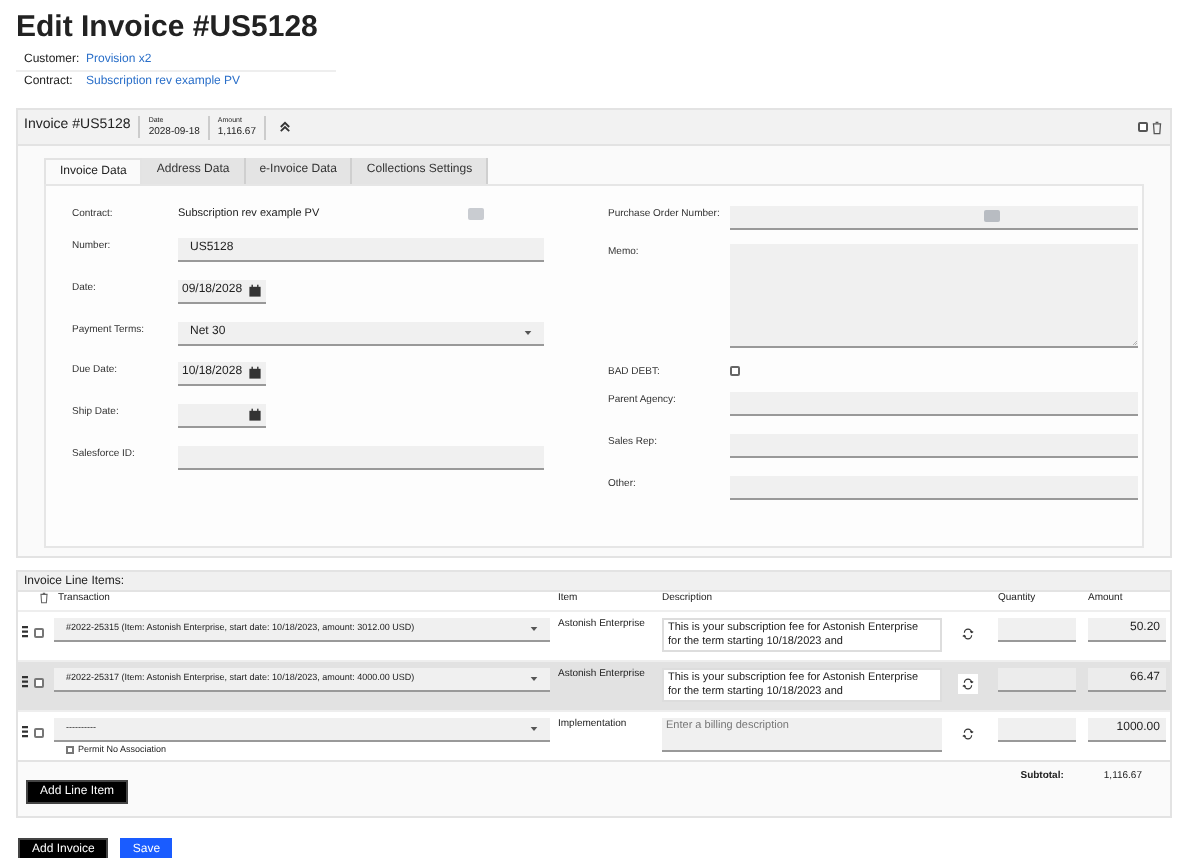 This screenshot has width=1192, height=858. I want to click on collapse-icon, so click(285, 127).